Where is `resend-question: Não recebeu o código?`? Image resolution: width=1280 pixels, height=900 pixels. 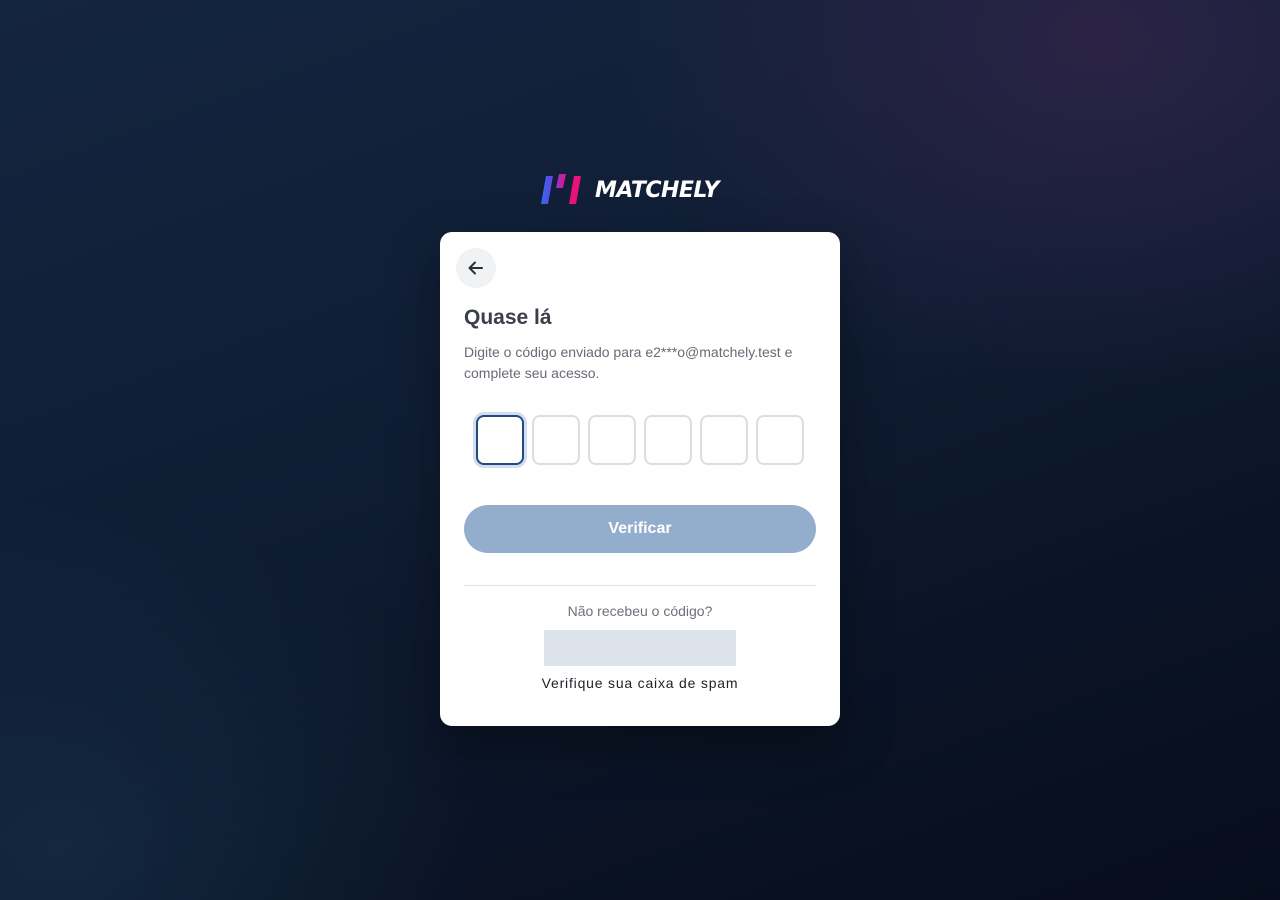
resend-question: Não recebeu o código? is located at coordinates (640, 611).